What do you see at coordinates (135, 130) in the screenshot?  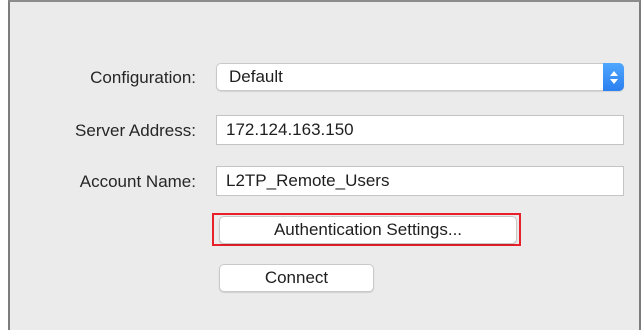 I see `server-address-label: Server Address:` at bounding box center [135, 130].